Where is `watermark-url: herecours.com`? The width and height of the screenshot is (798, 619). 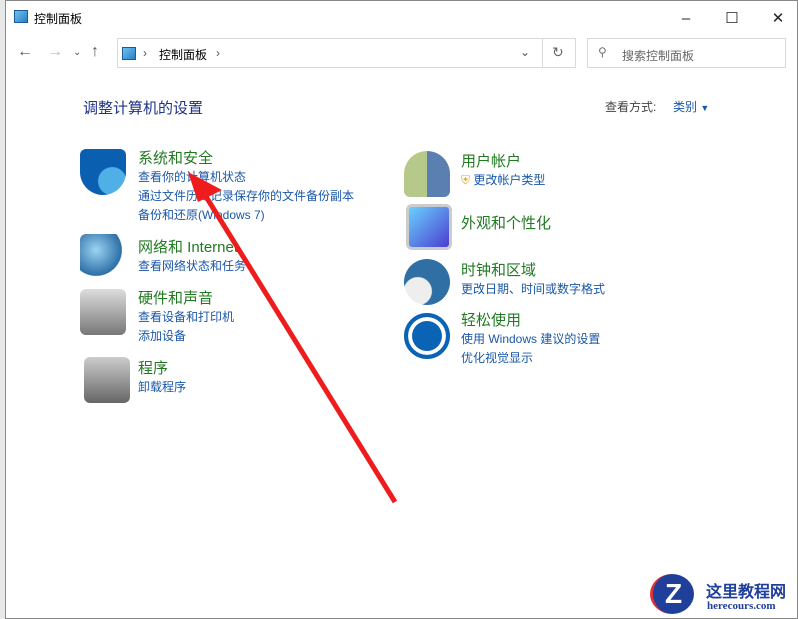 watermark-url: herecours.com is located at coordinates (741, 606).